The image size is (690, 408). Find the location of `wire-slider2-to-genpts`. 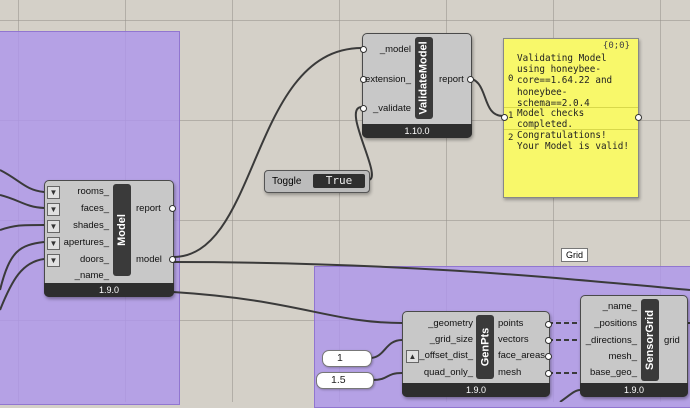

wire-slider2-to-genpts is located at coordinates (387, 376).